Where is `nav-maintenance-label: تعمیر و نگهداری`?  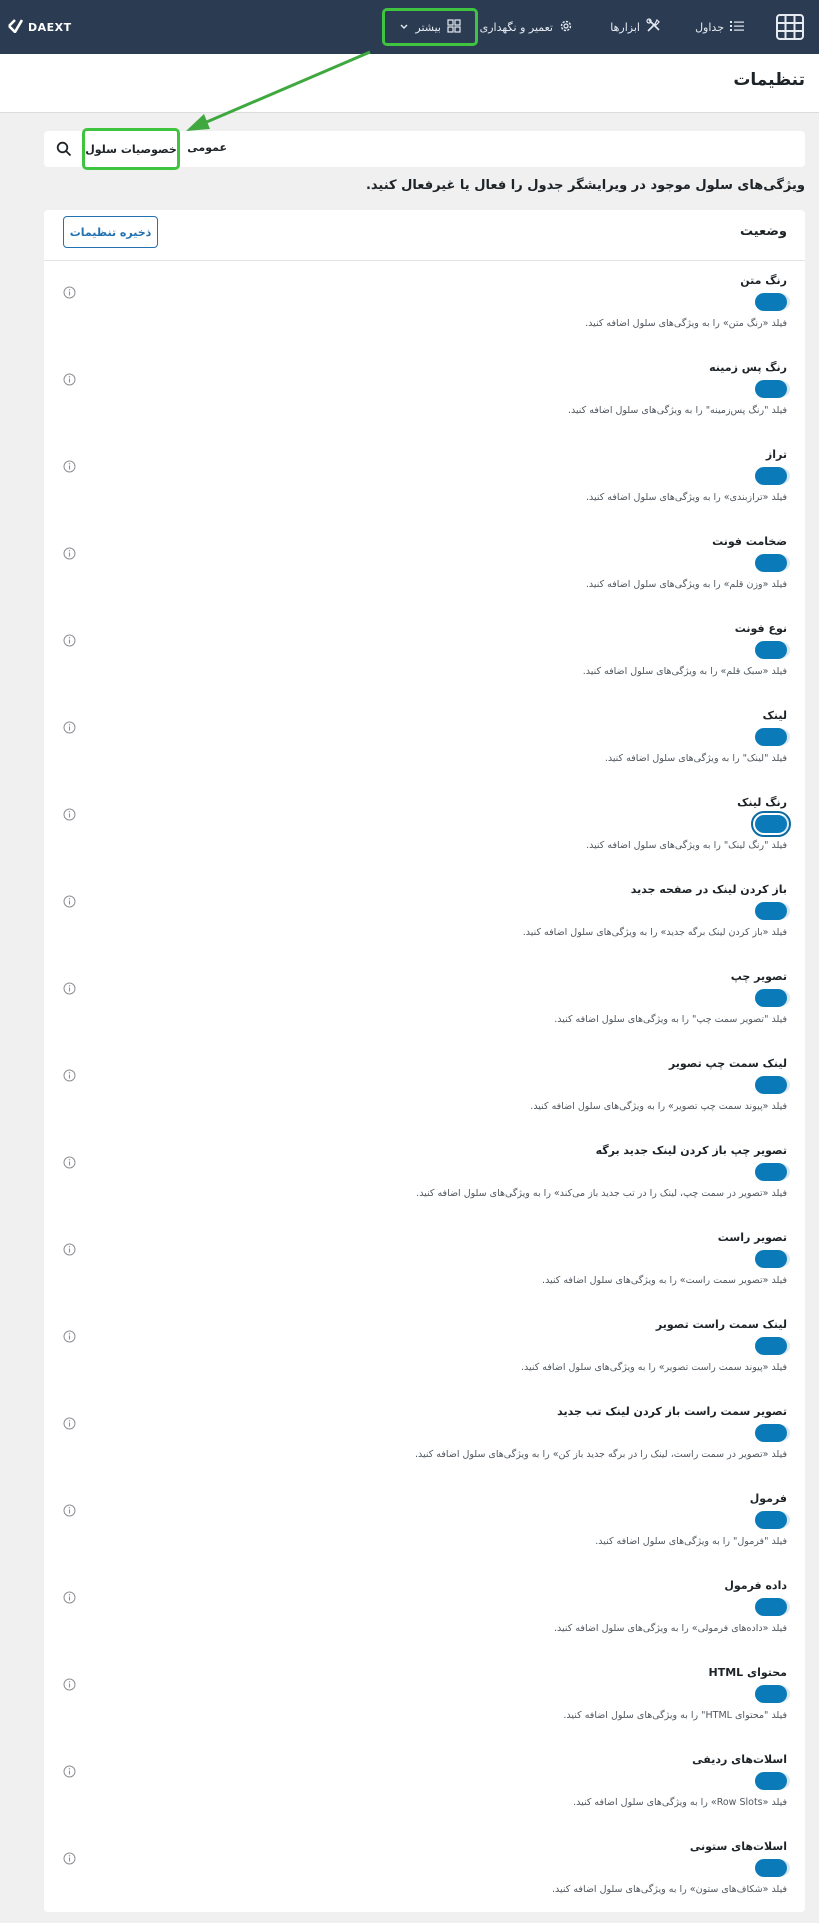
nav-maintenance-label: تعمیر و نگهداری is located at coordinates (516, 27).